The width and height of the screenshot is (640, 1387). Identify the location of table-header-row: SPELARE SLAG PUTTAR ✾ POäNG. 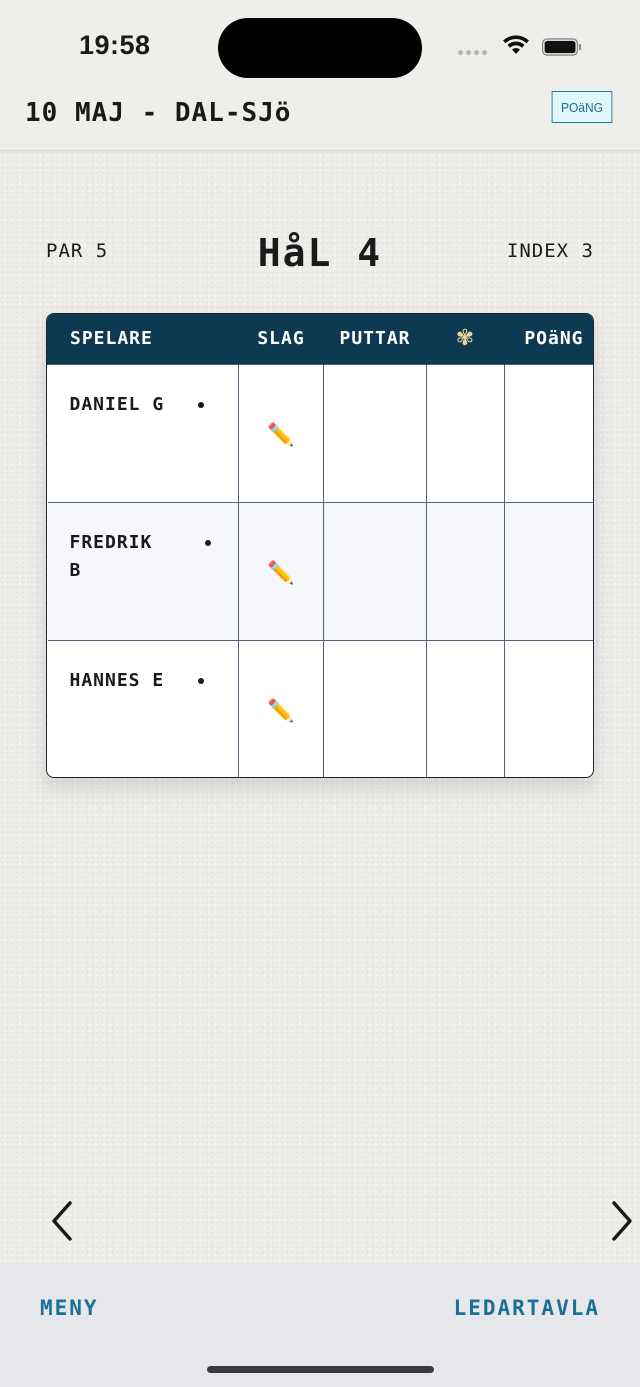
(320, 339).